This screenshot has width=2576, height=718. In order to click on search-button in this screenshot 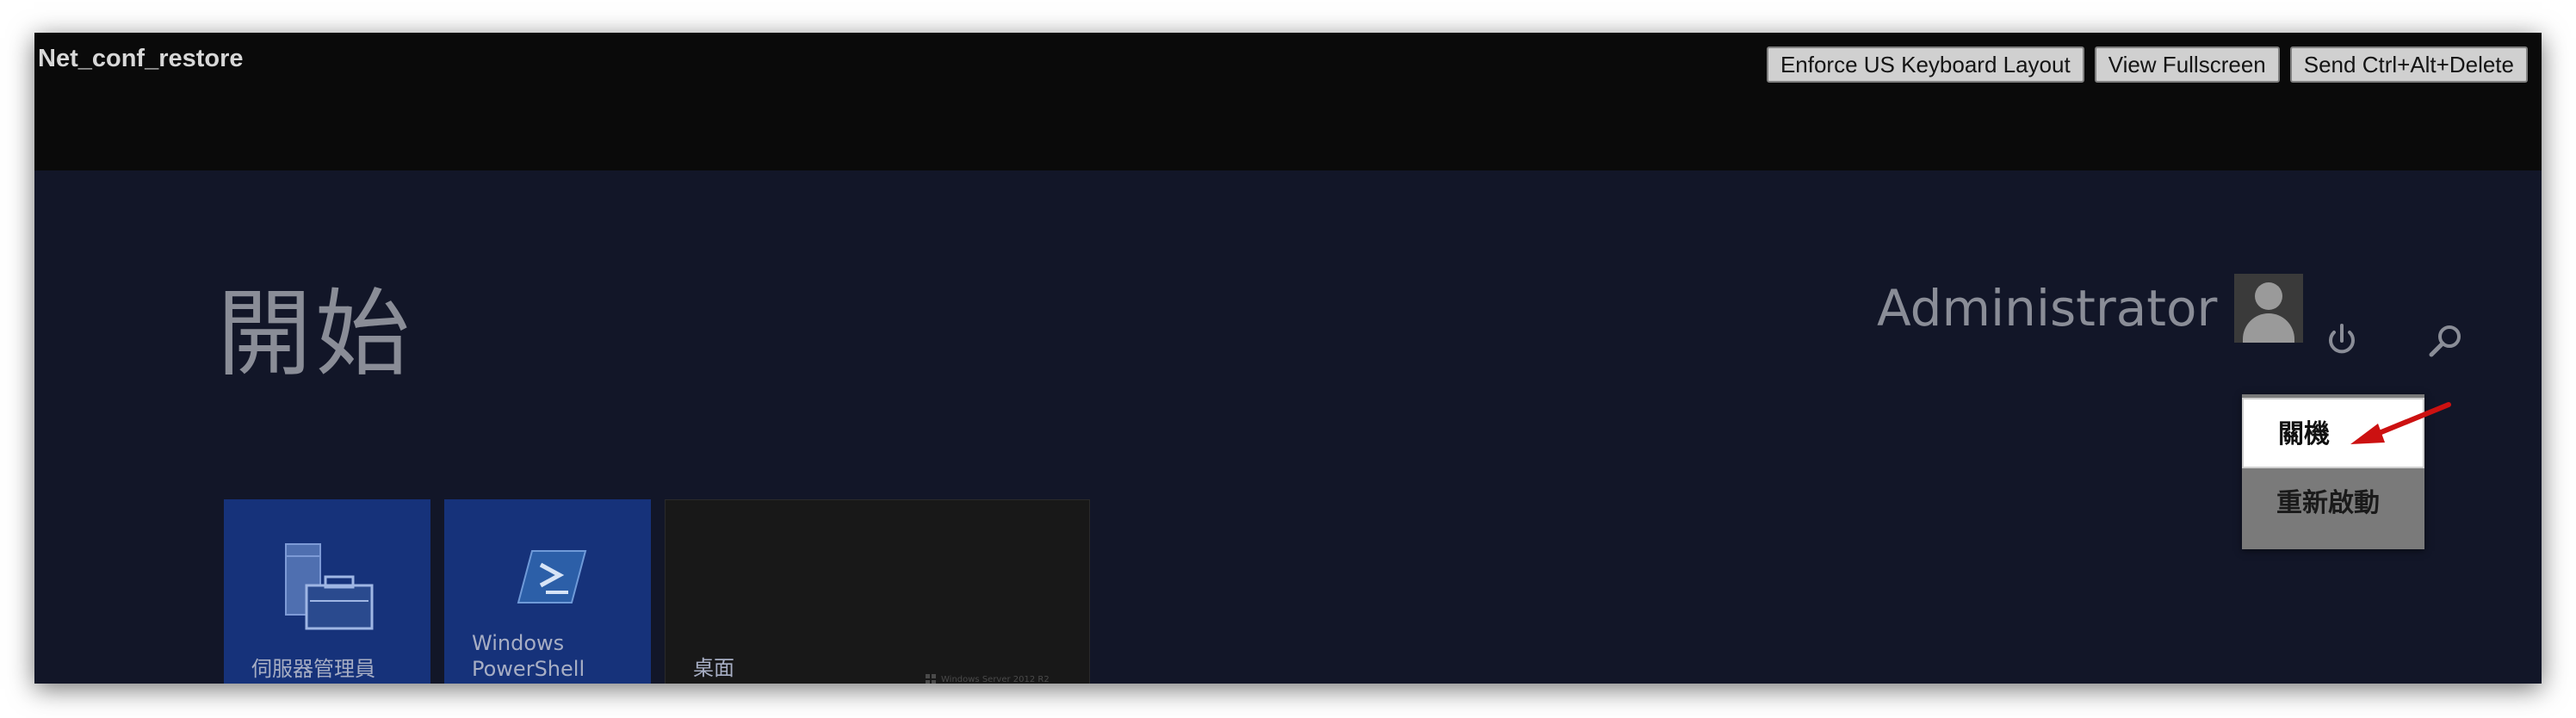, I will do `click(2445, 341)`.